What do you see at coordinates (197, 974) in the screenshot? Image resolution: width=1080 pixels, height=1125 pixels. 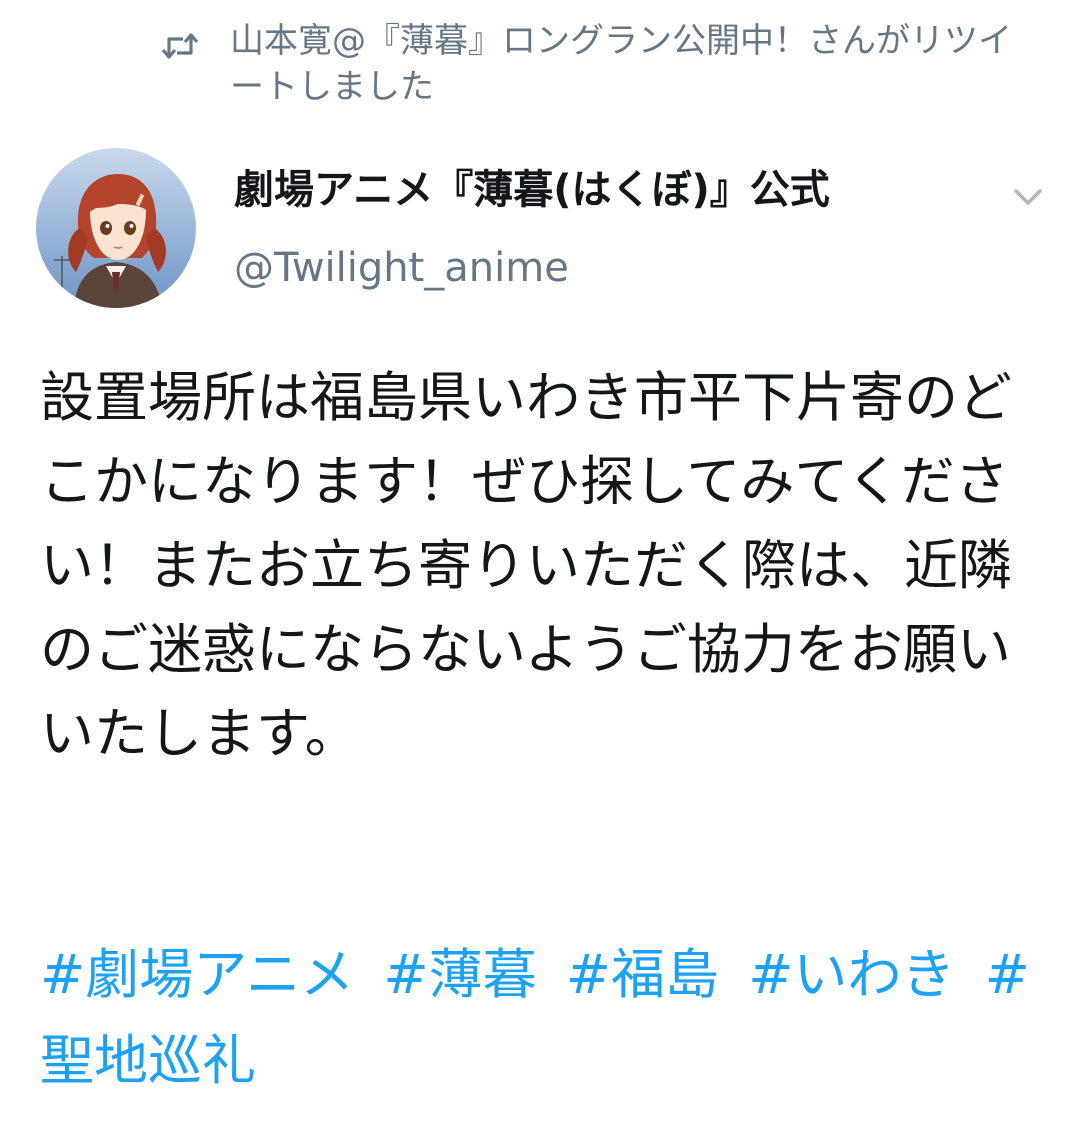 I see `hashtag-link: #劇場アニメ` at bounding box center [197, 974].